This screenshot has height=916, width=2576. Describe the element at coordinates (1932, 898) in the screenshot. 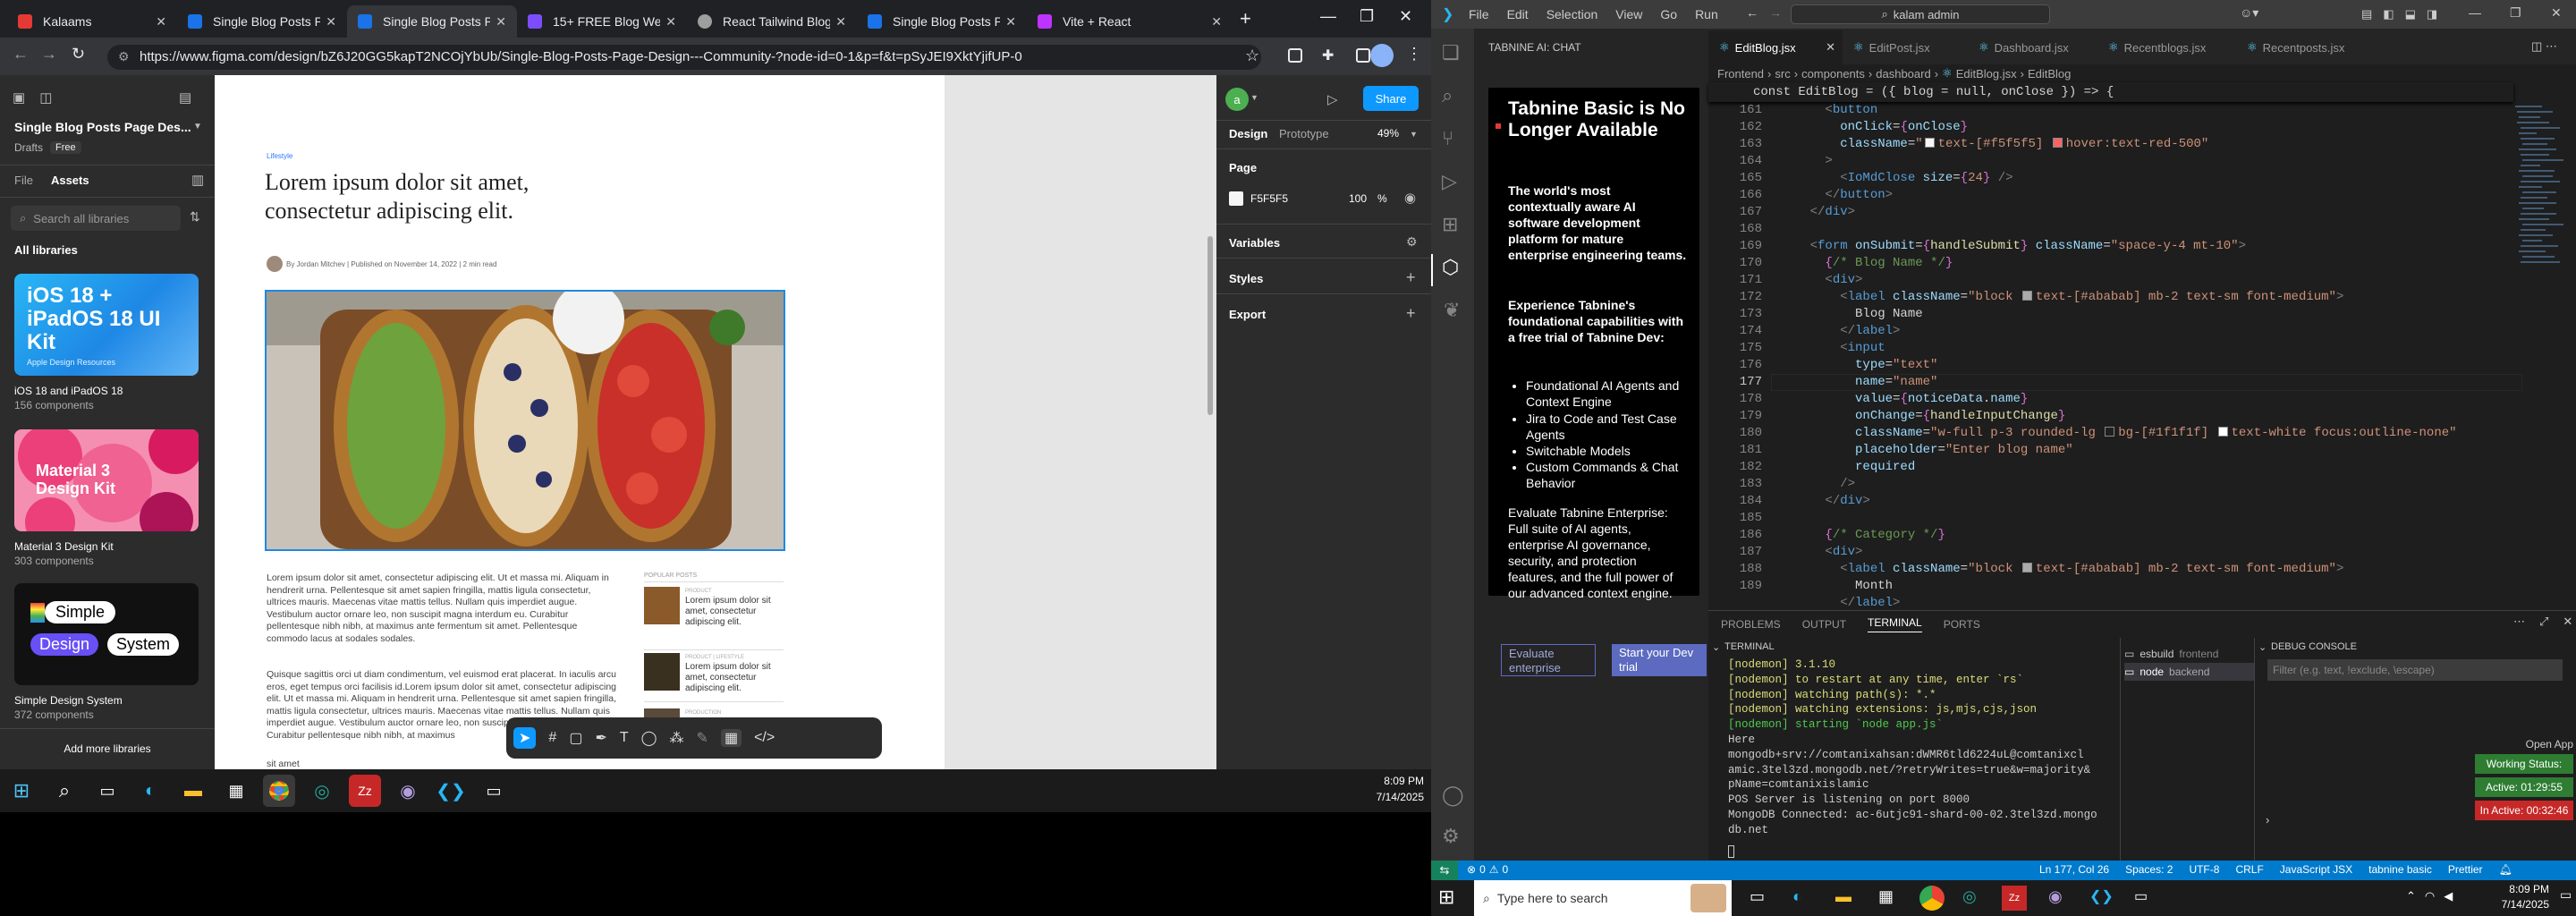

I see `chrome-icon` at that location.